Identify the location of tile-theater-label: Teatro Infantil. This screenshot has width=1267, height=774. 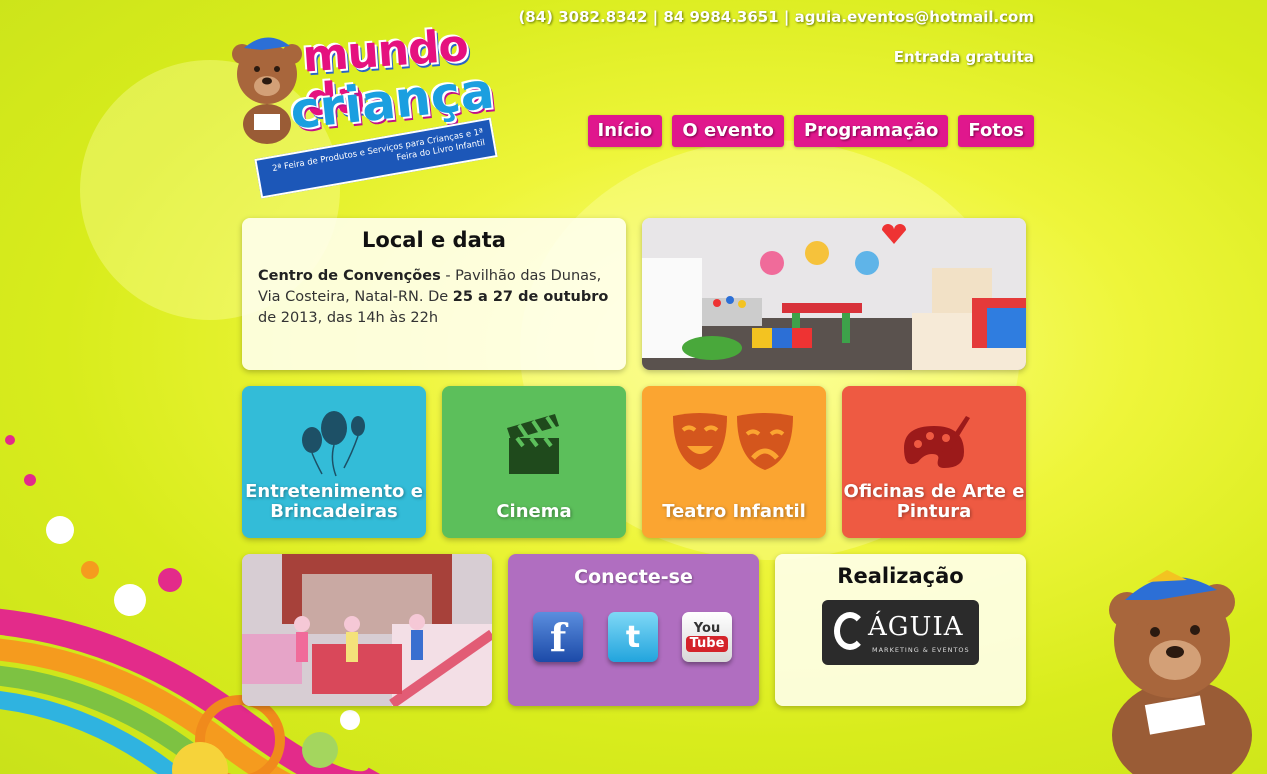
(734, 511).